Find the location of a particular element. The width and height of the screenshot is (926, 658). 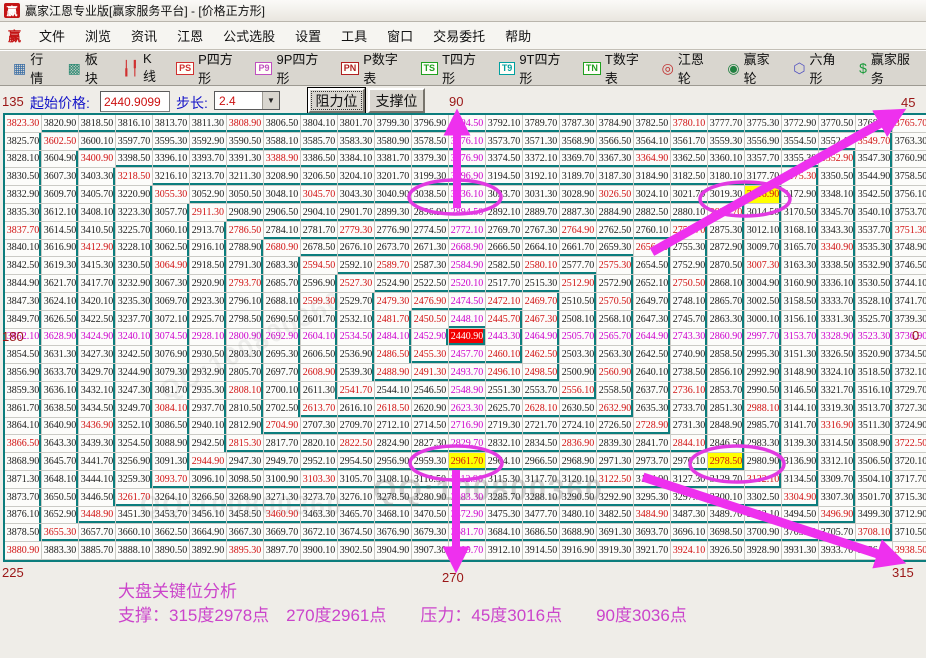

toolbar-hexagon-label: 六角形 is located at coordinates (822, 69).